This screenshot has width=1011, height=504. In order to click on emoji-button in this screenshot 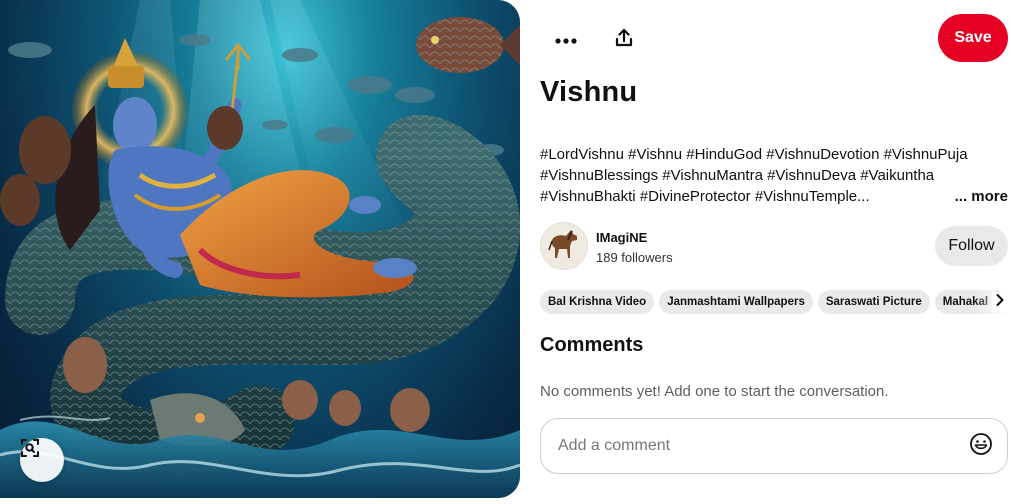, I will do `click(981, 446)`.